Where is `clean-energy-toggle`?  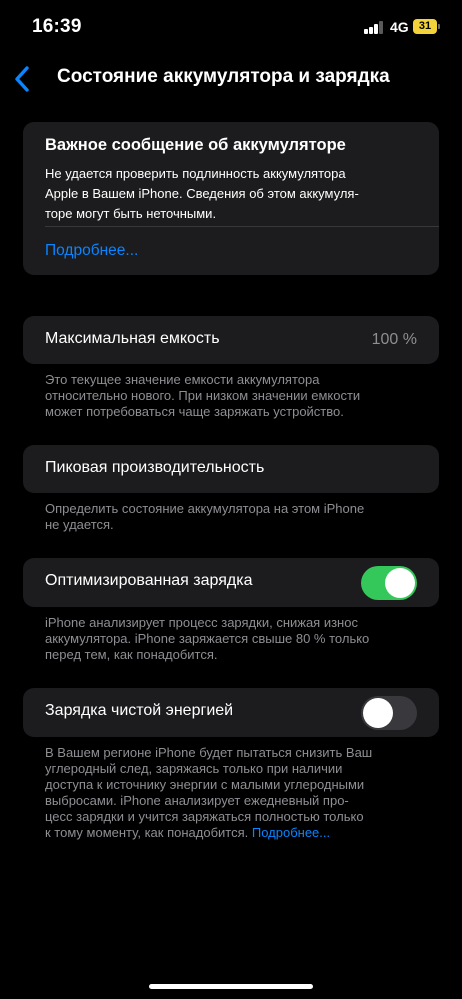
clean-energy-toggle is located at coordinates (389, 713).